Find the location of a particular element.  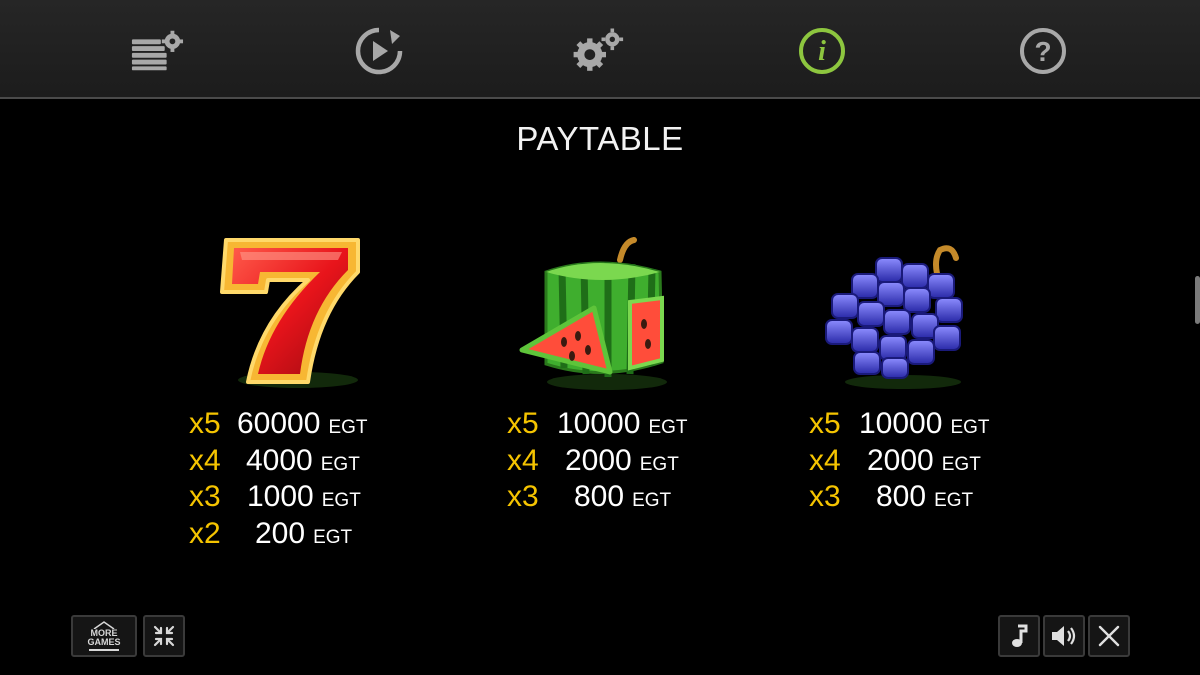

top-toolbar: i ? is located at coordinates (600, 49).